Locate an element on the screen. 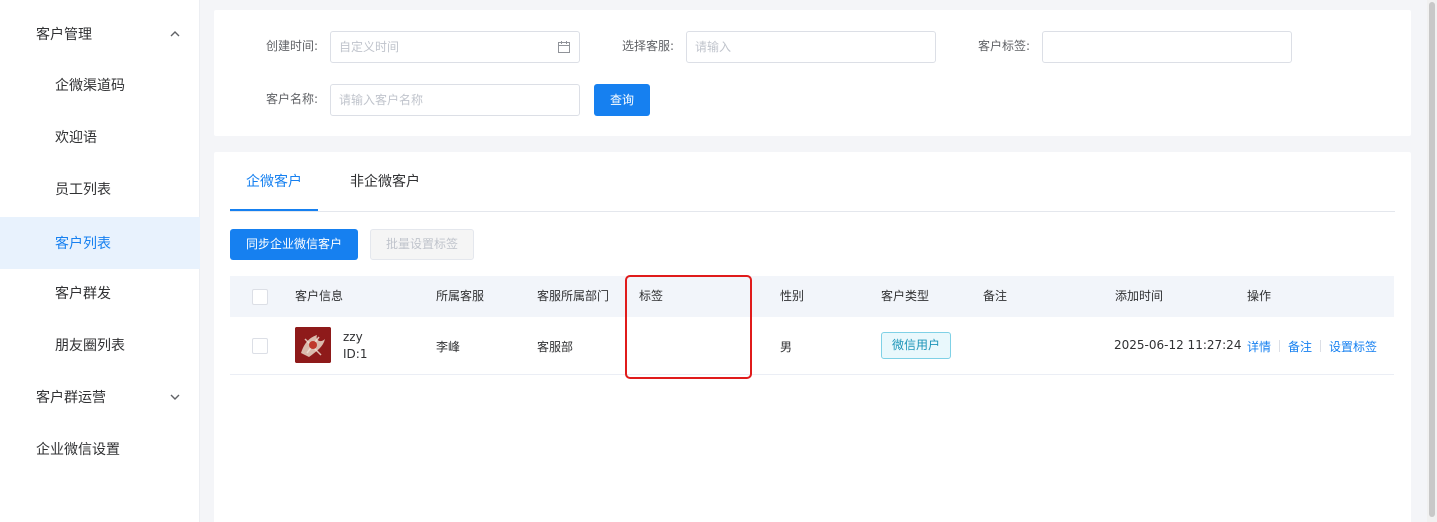 This screenshot has width=1437, height=522. column-header: 性别 is located at coordinates (792, 296).